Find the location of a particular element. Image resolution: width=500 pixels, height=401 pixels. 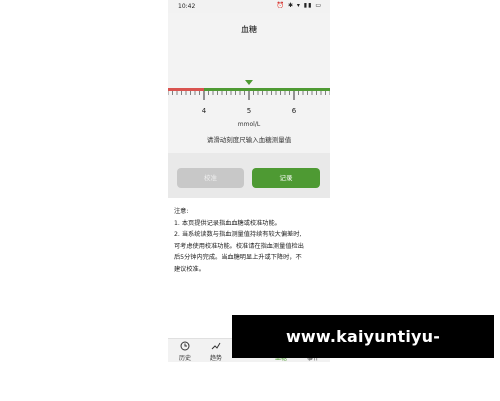

unit-label: mmol/L is located at coordinates (249, 124).